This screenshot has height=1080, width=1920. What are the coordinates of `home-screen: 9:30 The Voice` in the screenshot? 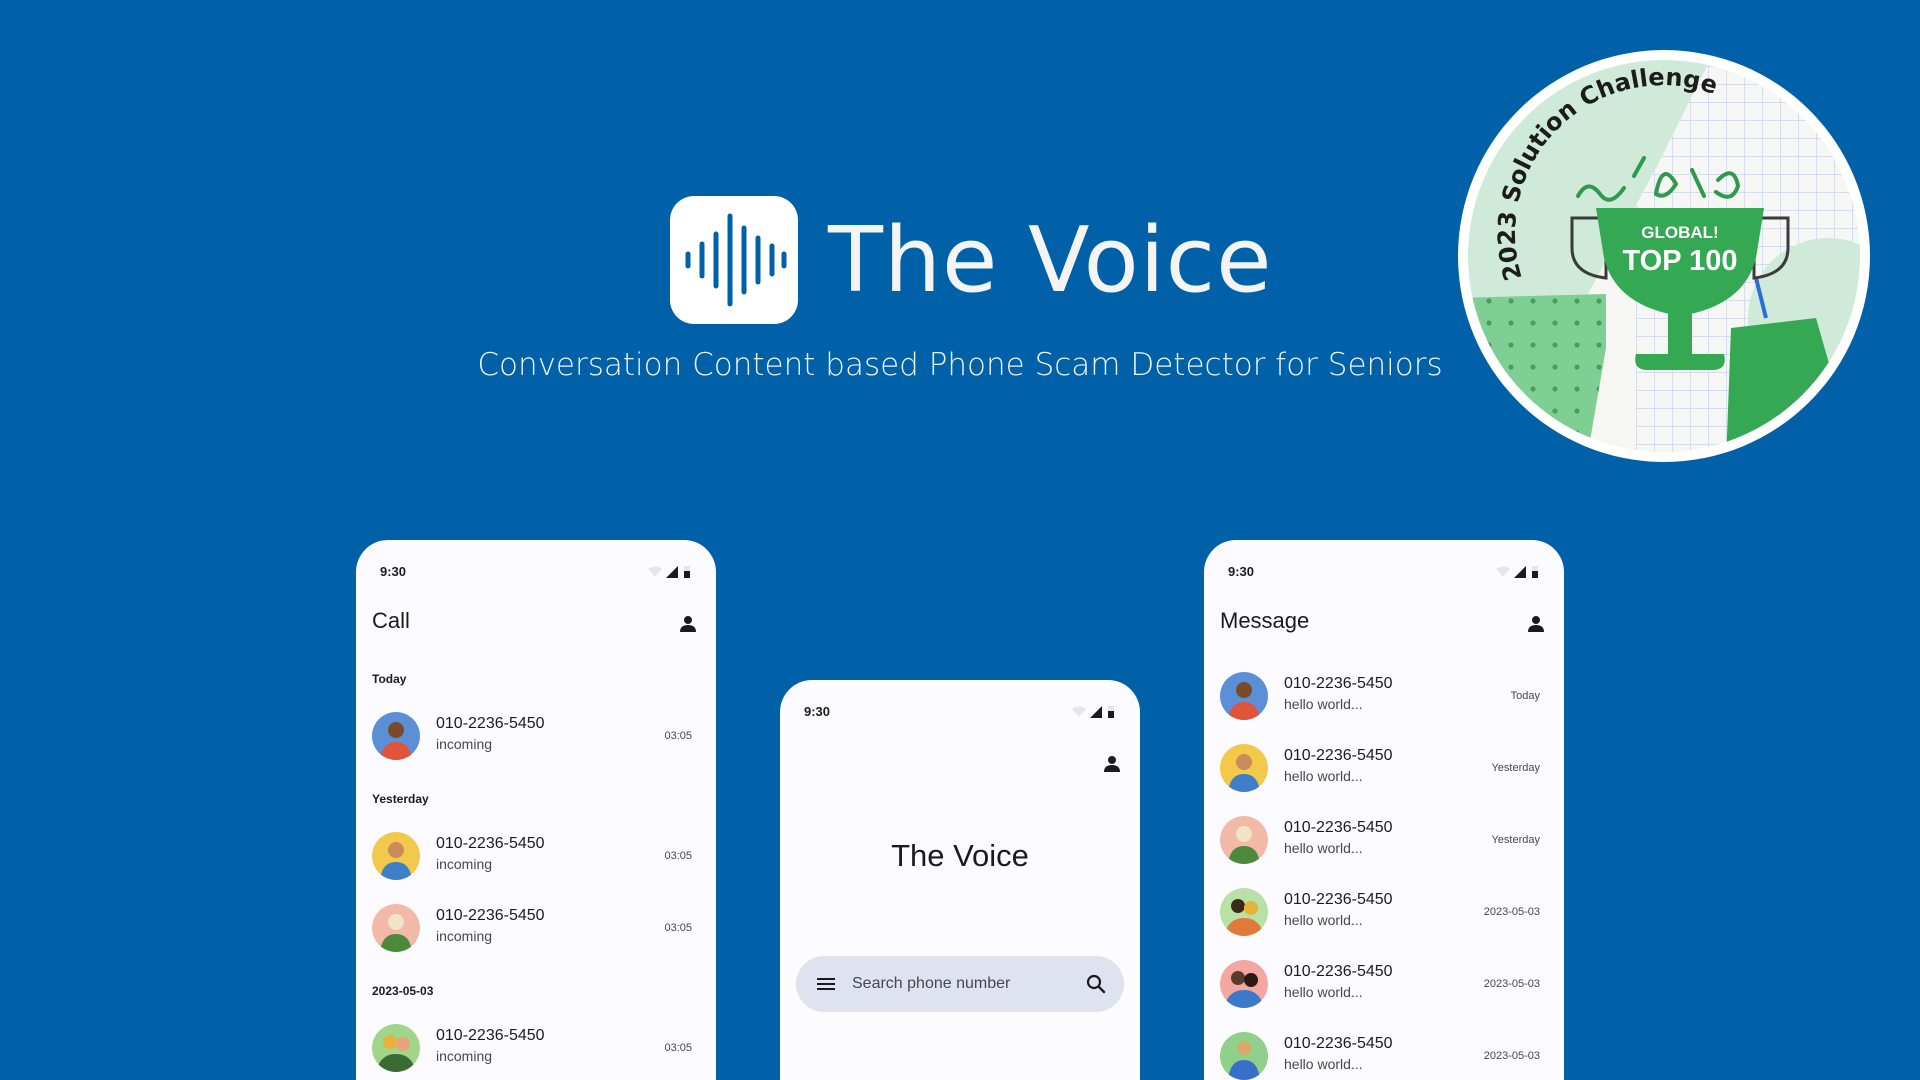 It's located at (960, 880).